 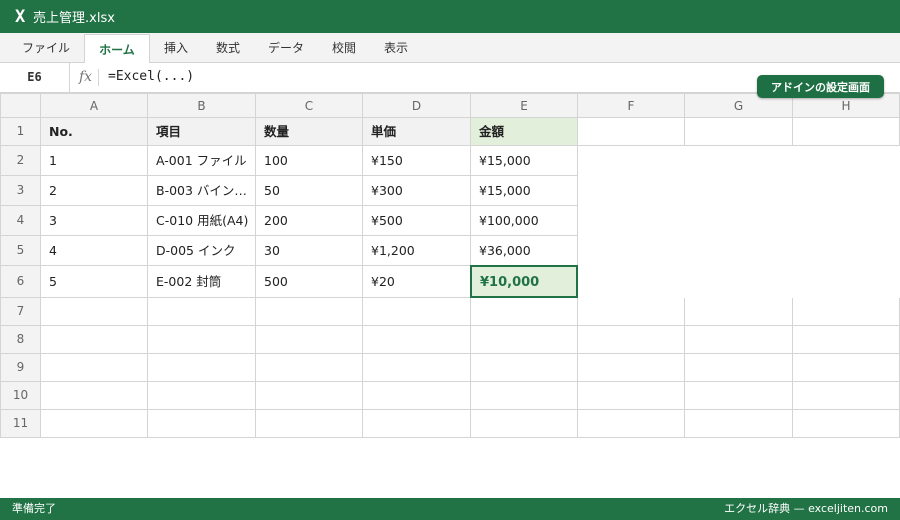 I want to click on cell-b2: A-001 ファイル, so click(x=202, y=161).